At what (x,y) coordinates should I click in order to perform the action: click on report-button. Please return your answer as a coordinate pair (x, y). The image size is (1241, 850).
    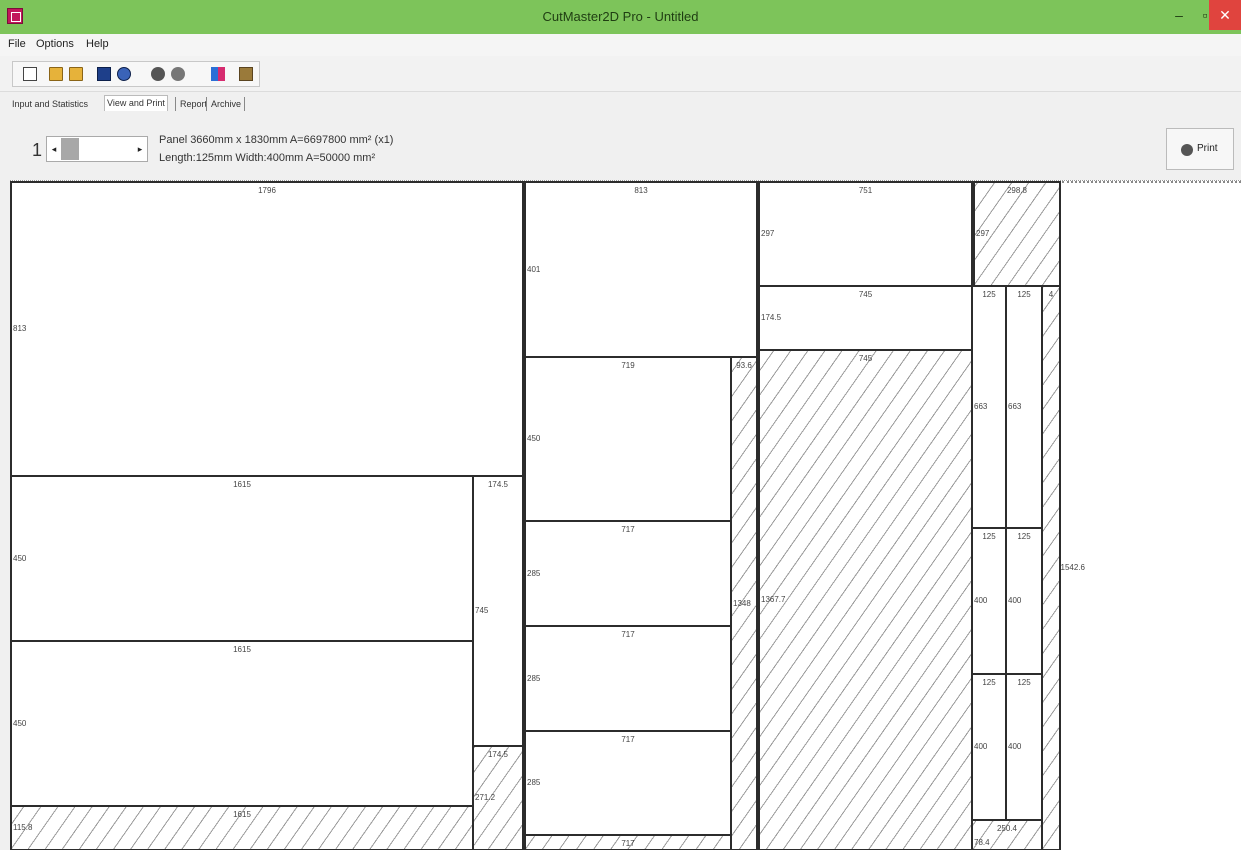
    Looking at the image, I should click on (246, 74).